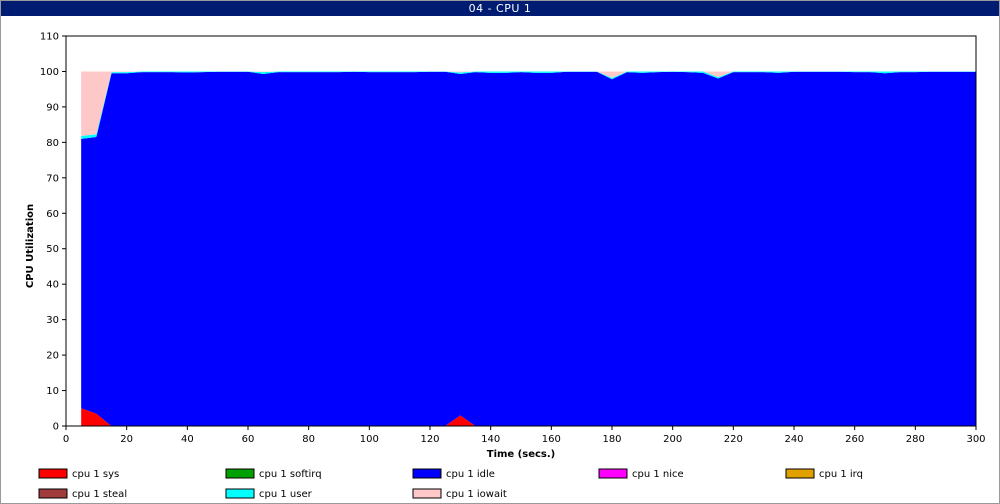  Describe the element at coordinates (52, 356) in the screenshot. I see `y-tick-label: 20` at that location.